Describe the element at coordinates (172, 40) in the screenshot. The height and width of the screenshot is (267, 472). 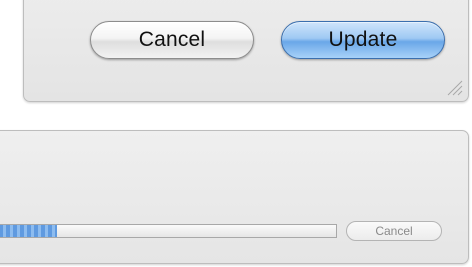
I see `cancel-button: Cancel` at that location.